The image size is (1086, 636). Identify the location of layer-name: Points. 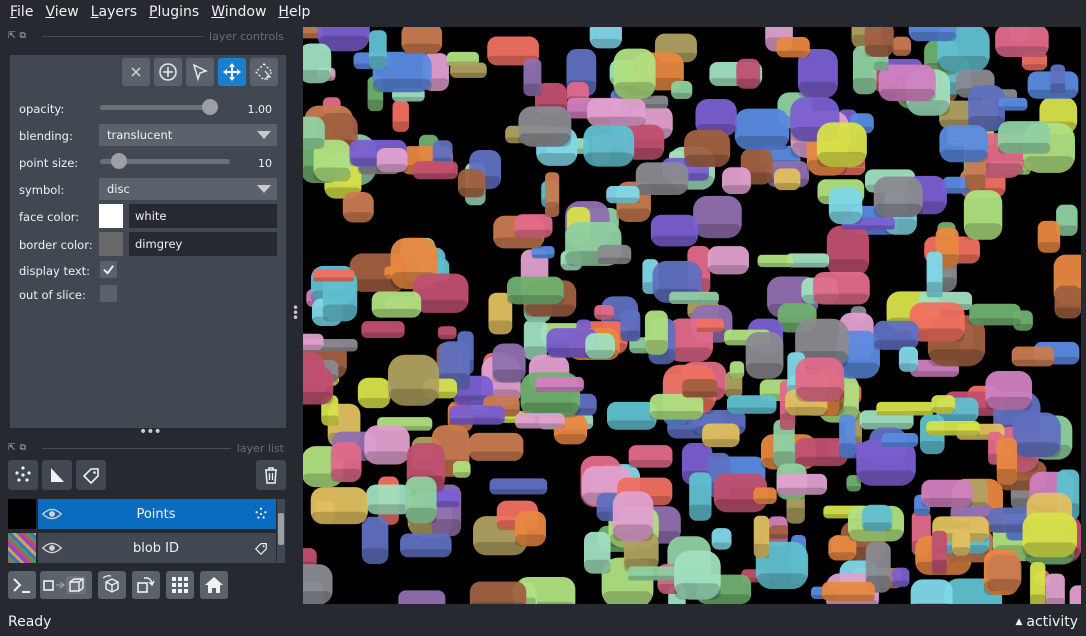
(156, 514).